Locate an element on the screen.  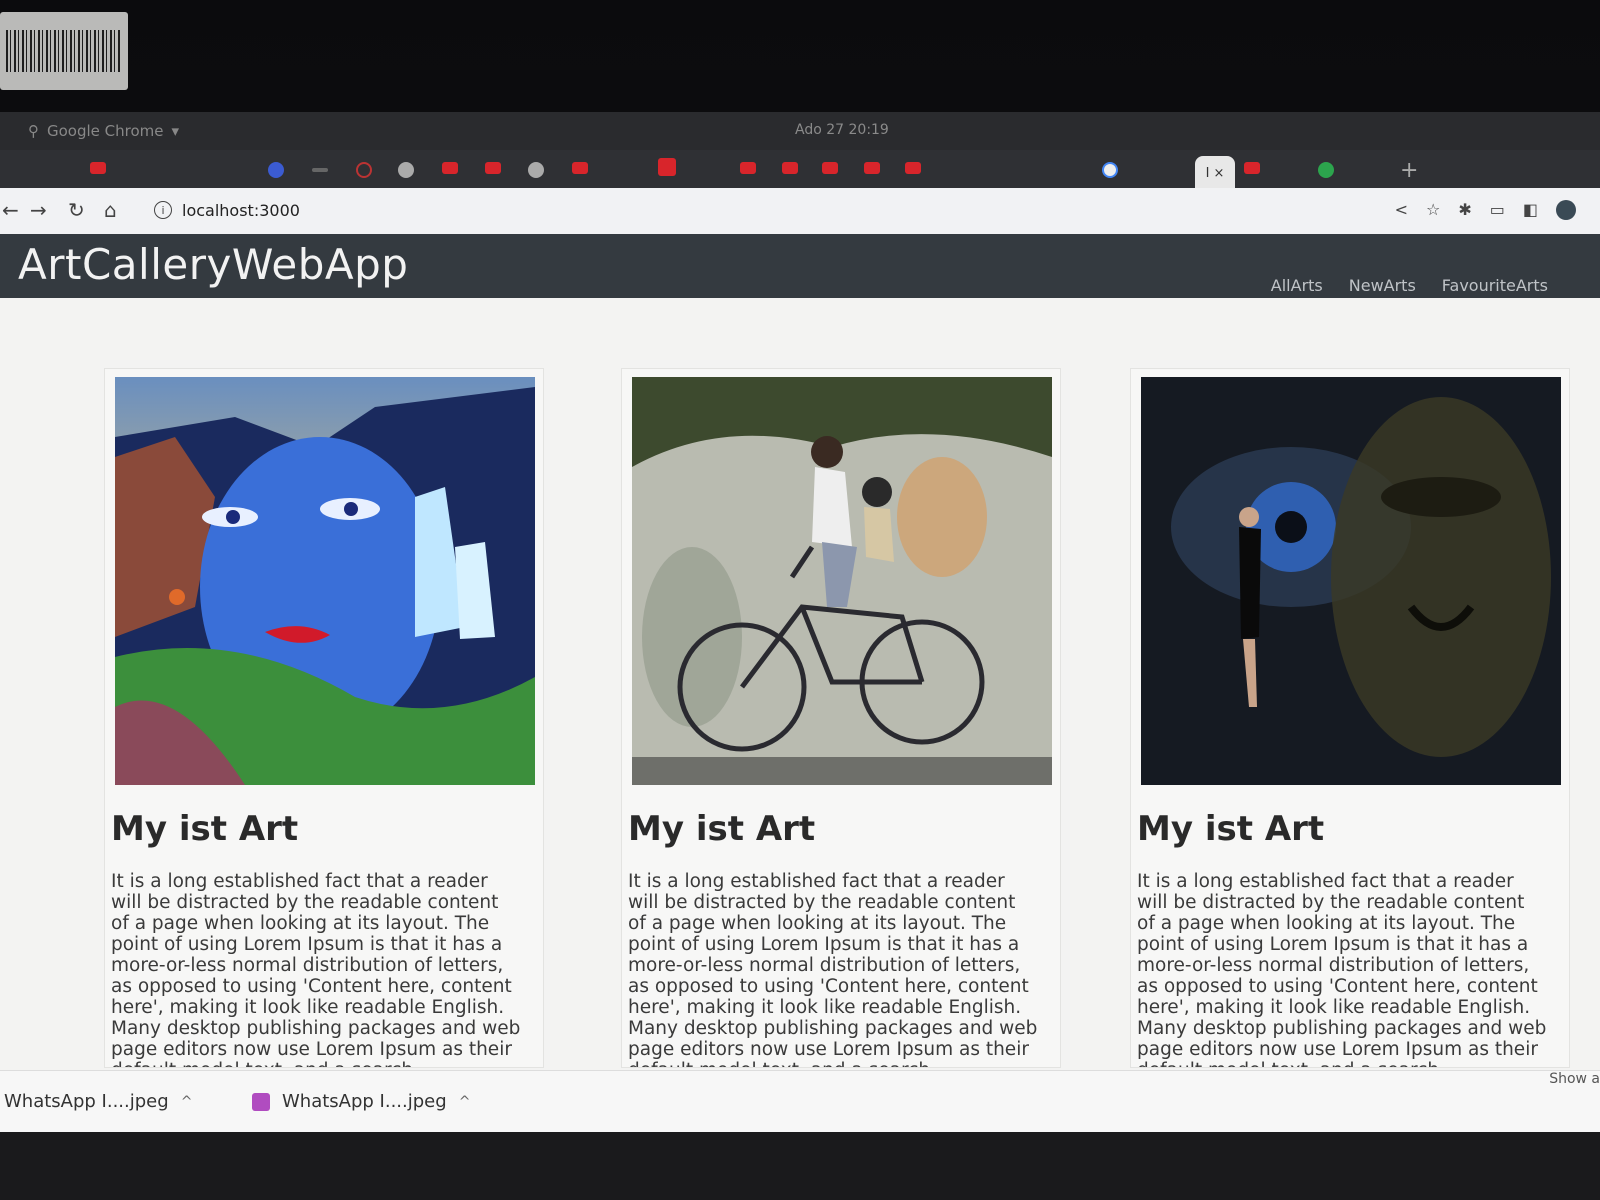
google-tab-icon is located at coordinates (1110, 170).